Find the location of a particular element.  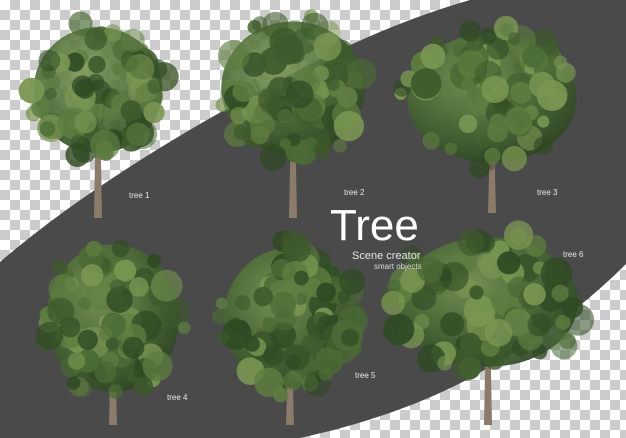

tree-3-label: tree 3 is located at coordinates (547, 192).